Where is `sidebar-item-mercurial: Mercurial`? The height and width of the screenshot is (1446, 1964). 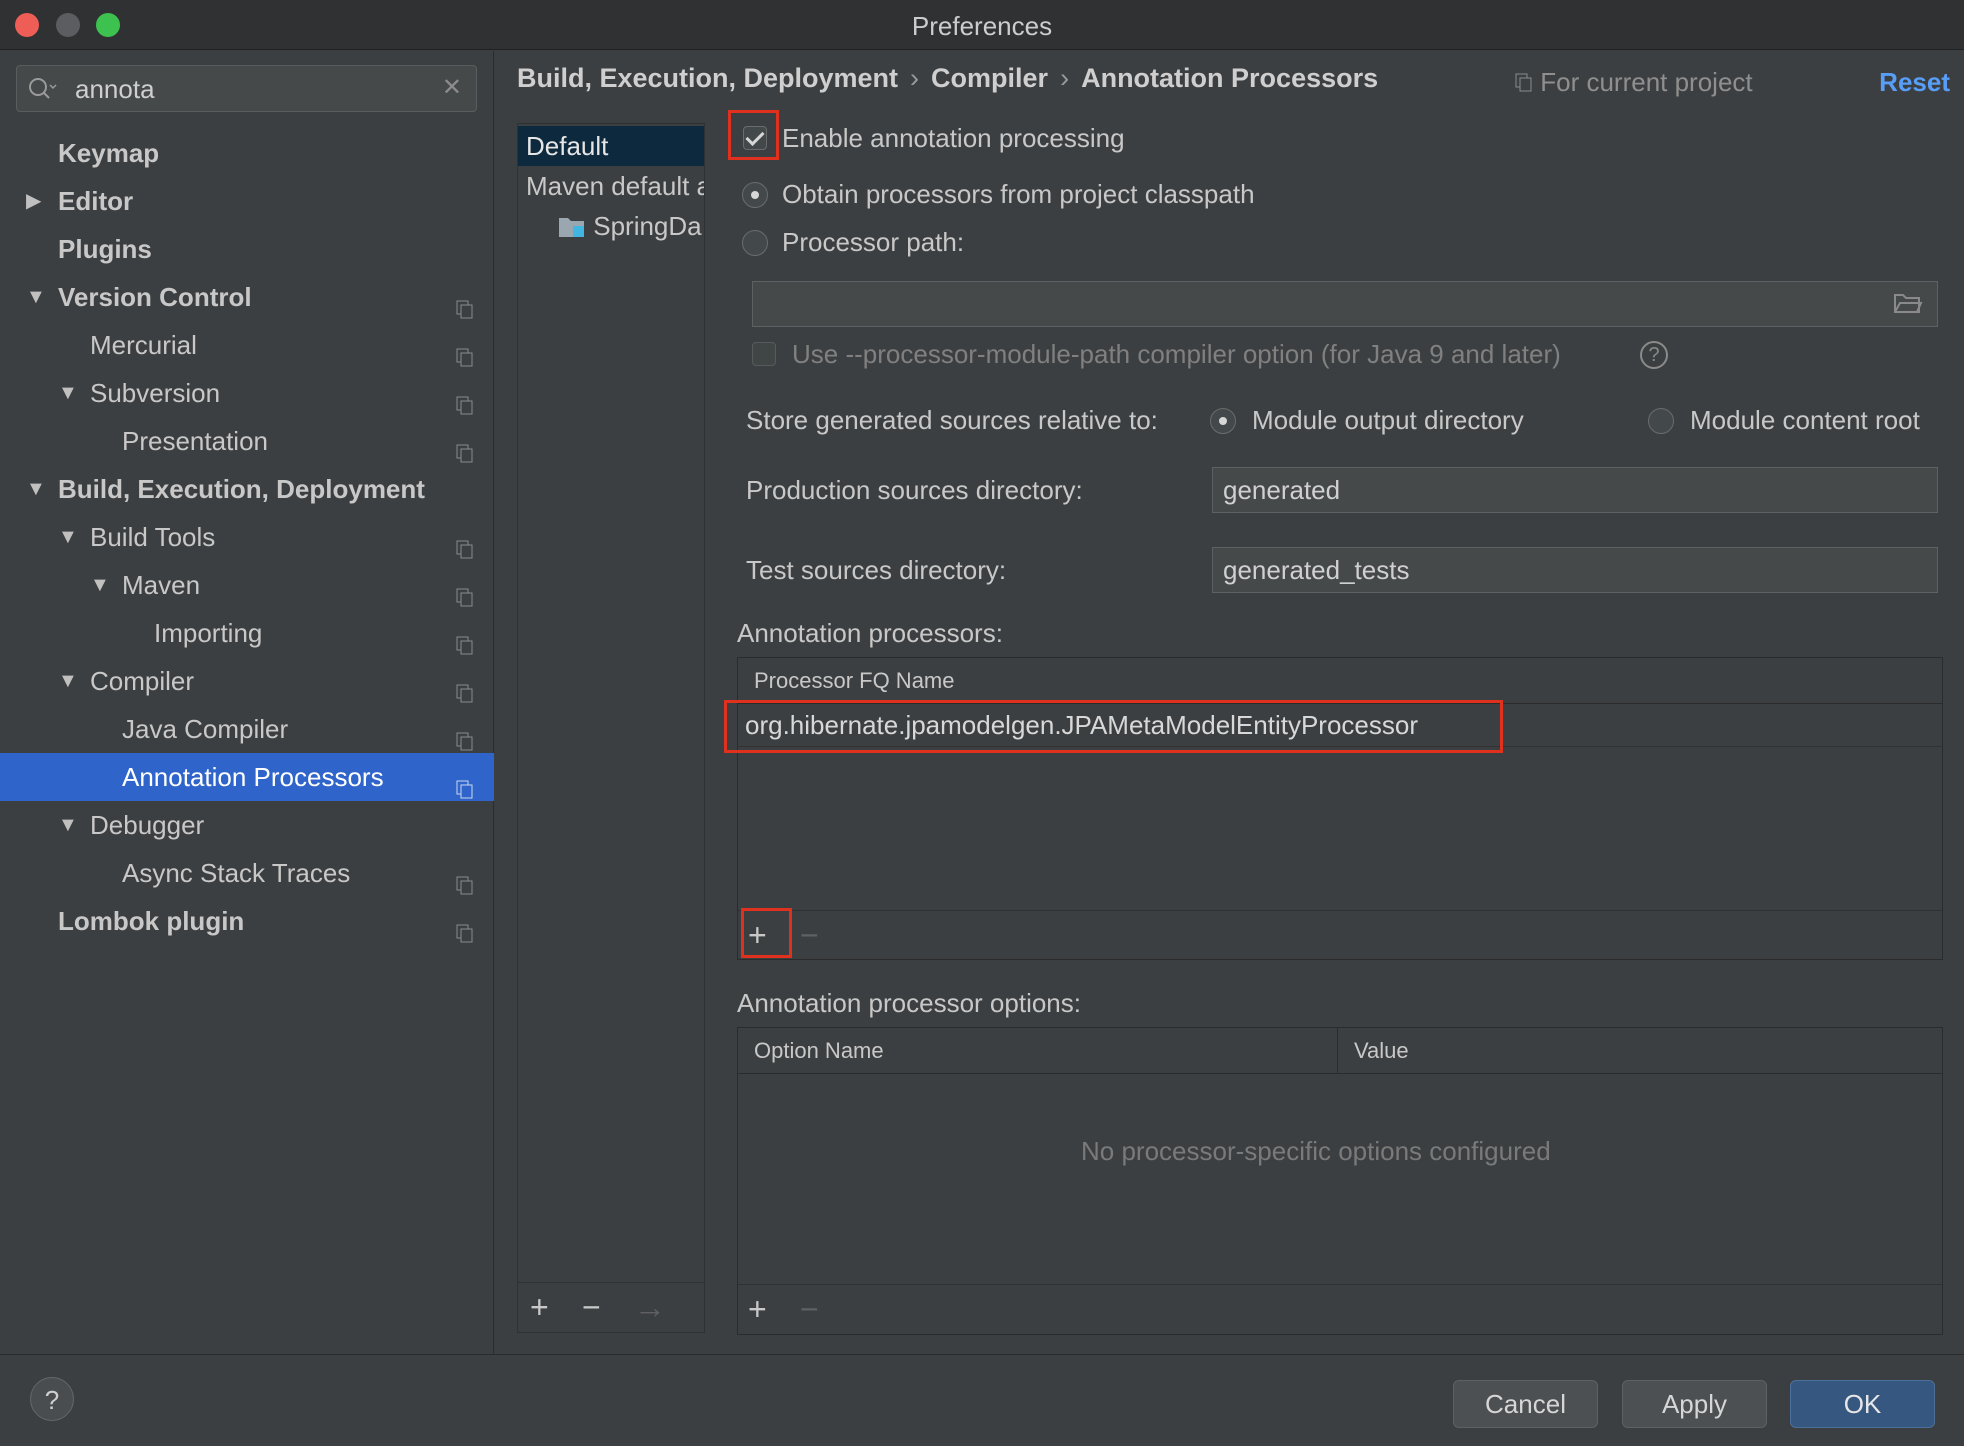
sidebar-item-mercurial: Mercurial is located at coordinates (247, 345).